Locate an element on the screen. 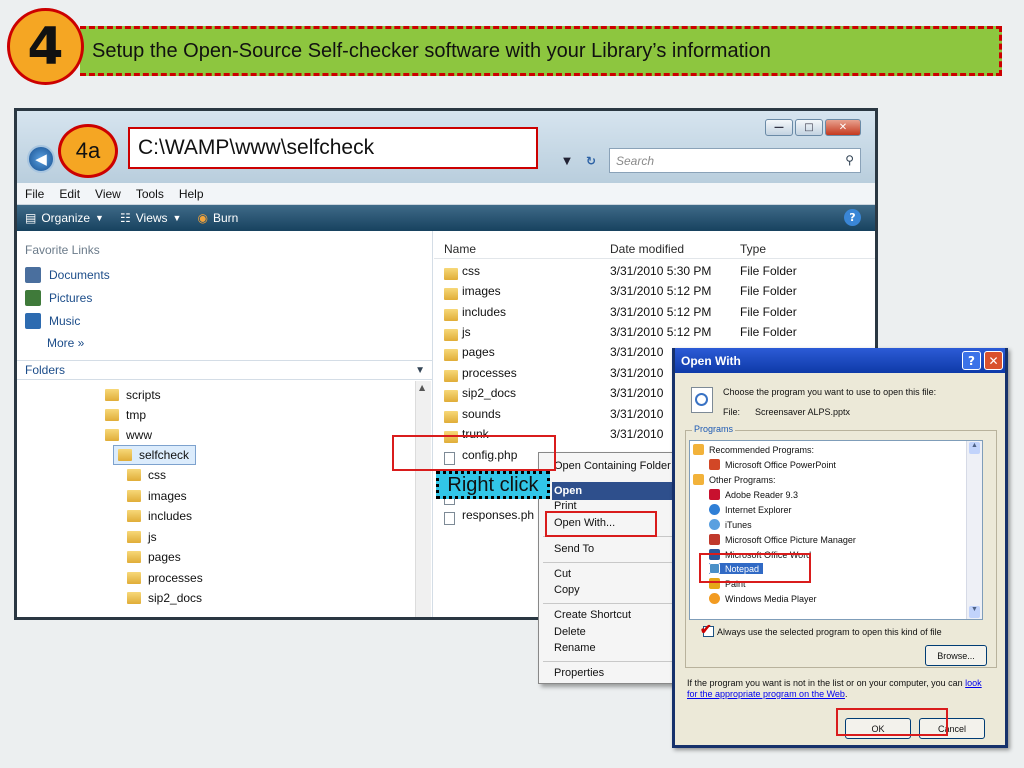  powerpoint-icon is located at coordinates (714, 464).